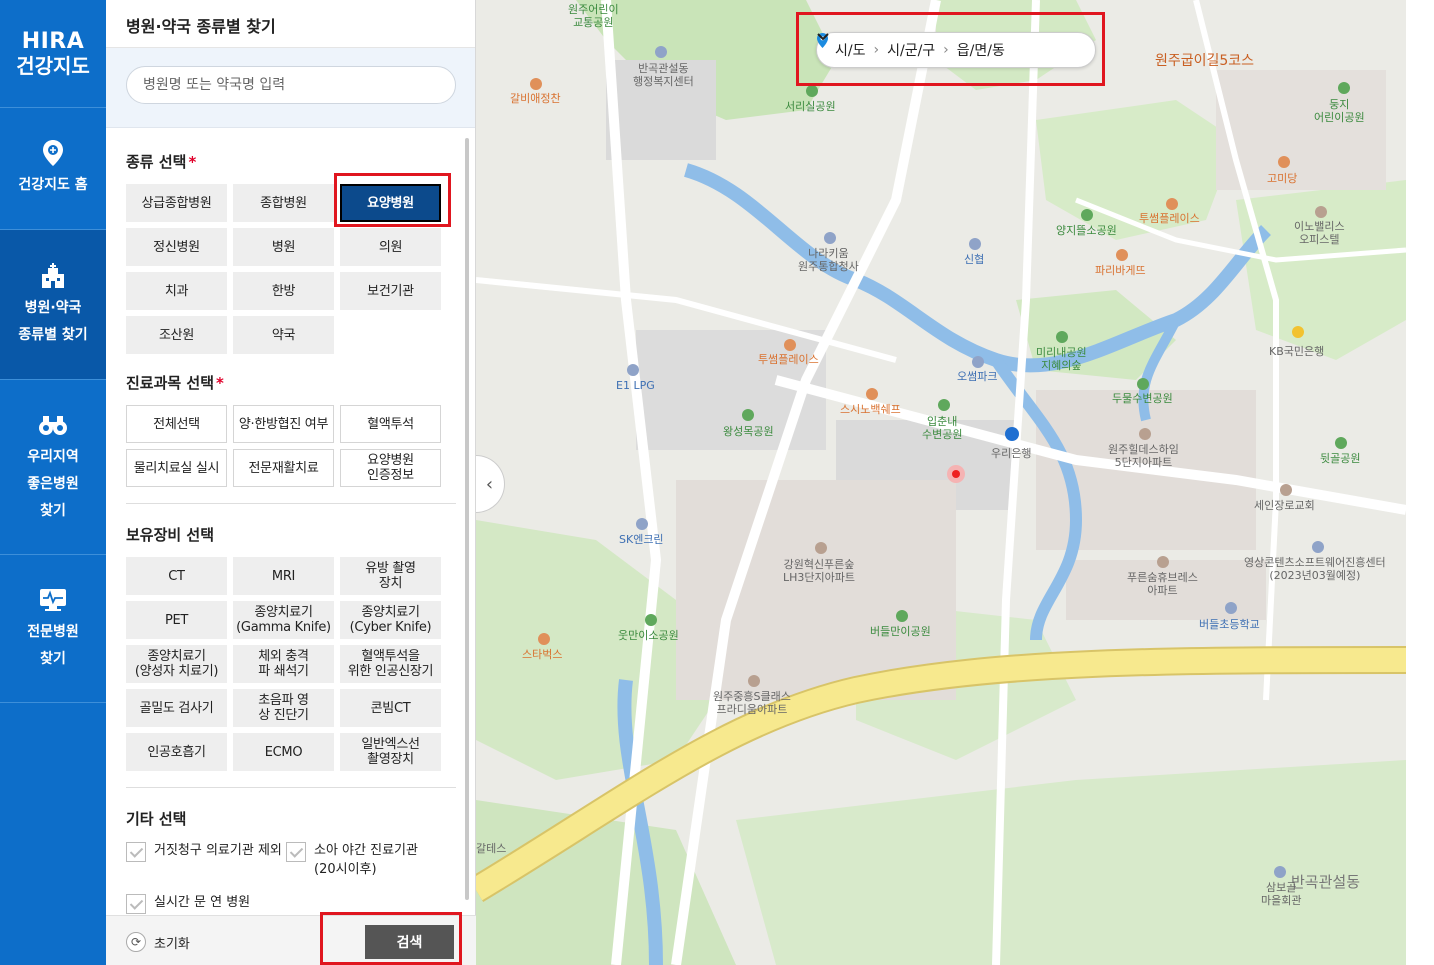  What do you see at coordinates (283, 203) in the screenshot?
I see `type-option-general: 종합병원` at bounding box center [283, 203].